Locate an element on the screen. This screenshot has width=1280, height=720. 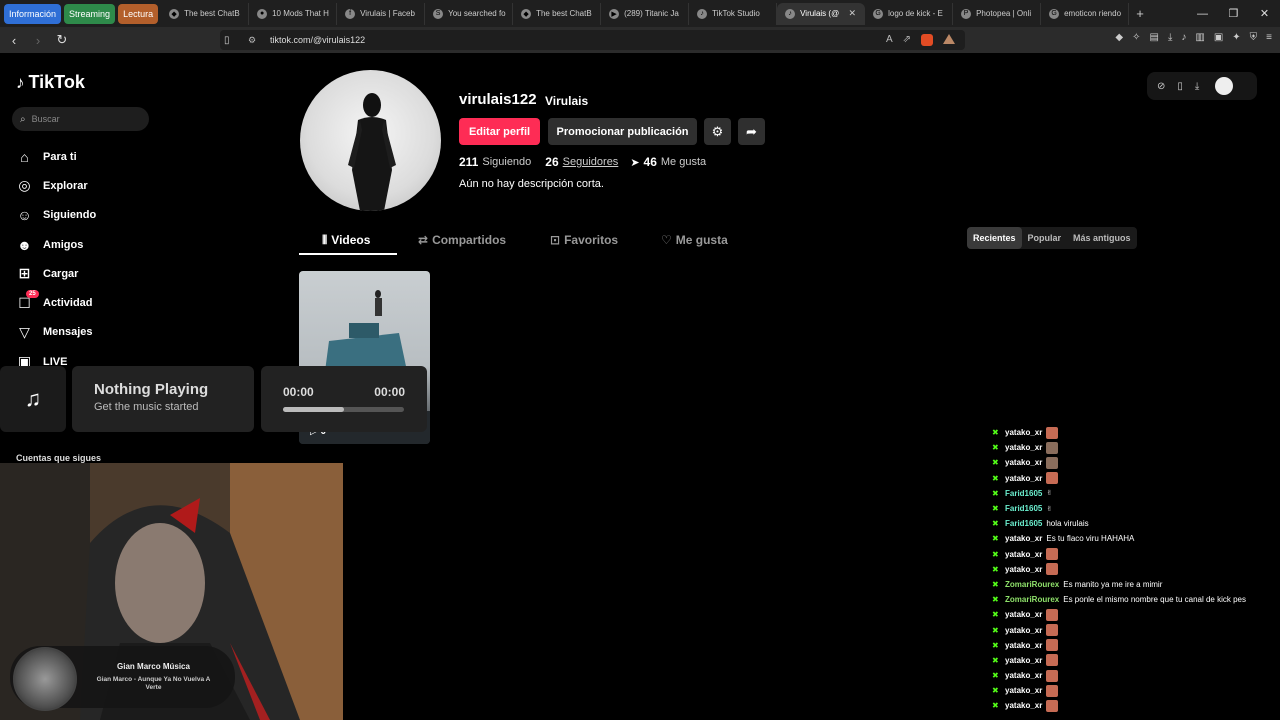
coins-icon: ⊘ is located at coordinates (1161, 86).